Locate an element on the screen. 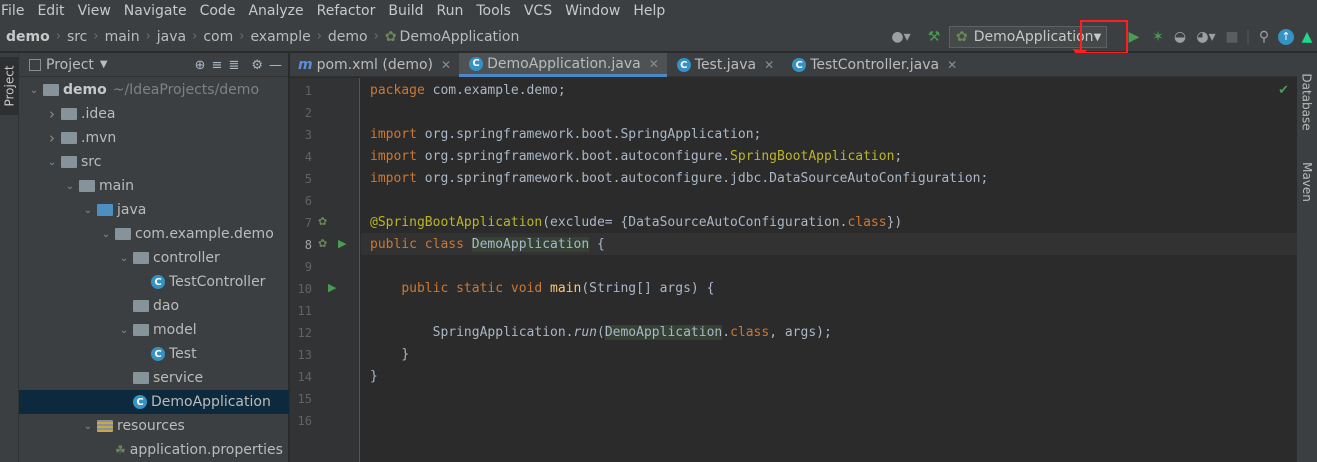  tree-item: C TestController is located at coordinates (154, 282).